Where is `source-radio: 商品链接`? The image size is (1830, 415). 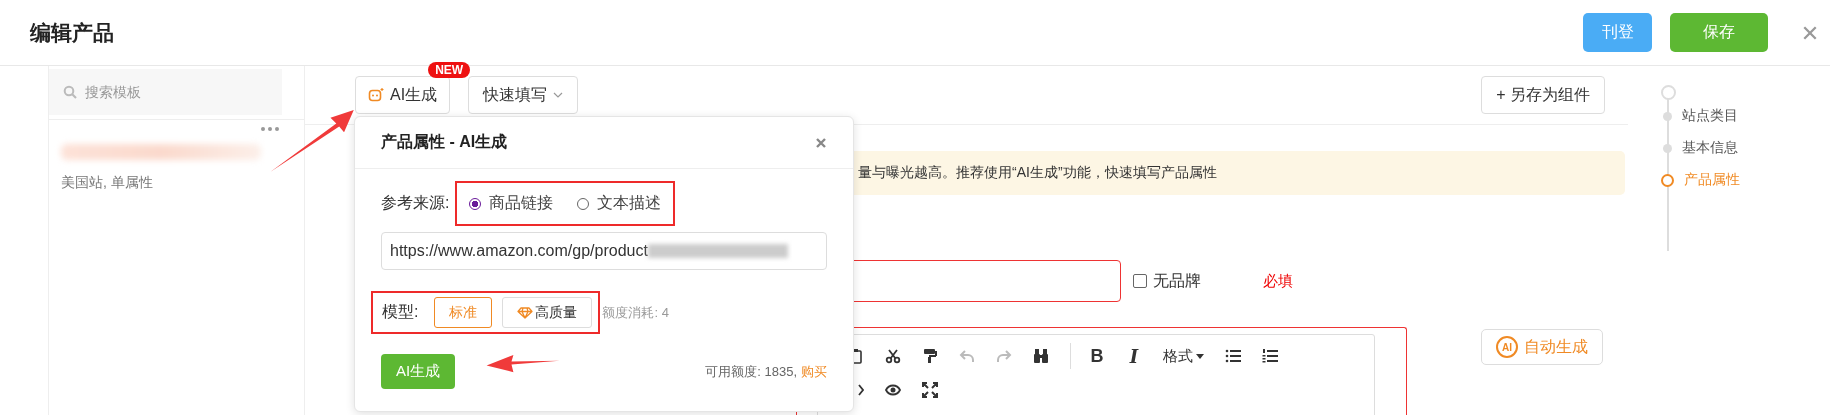 source-radio: 商品链接 is located at coordinates (511, 203).